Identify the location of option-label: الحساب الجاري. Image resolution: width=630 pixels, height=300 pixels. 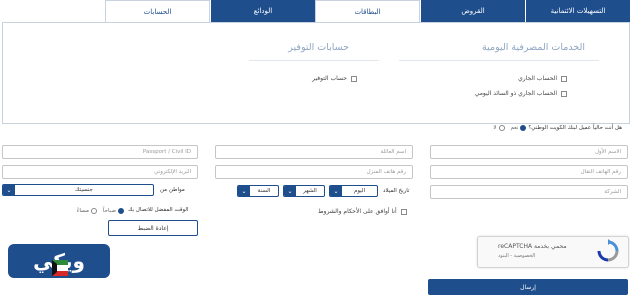
(537, 78).